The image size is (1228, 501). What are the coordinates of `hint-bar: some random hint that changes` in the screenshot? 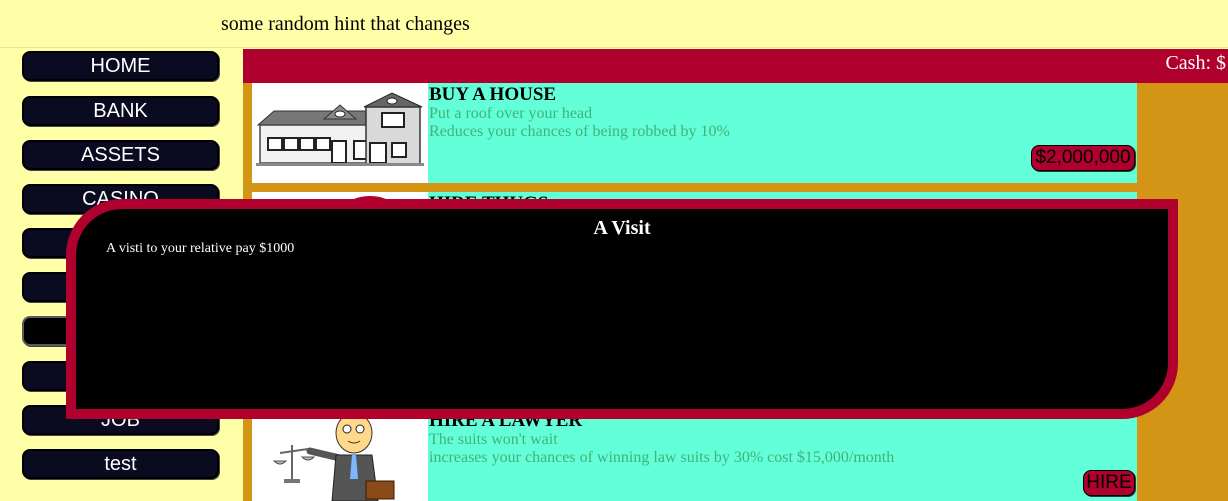 It's located at (614, 24).